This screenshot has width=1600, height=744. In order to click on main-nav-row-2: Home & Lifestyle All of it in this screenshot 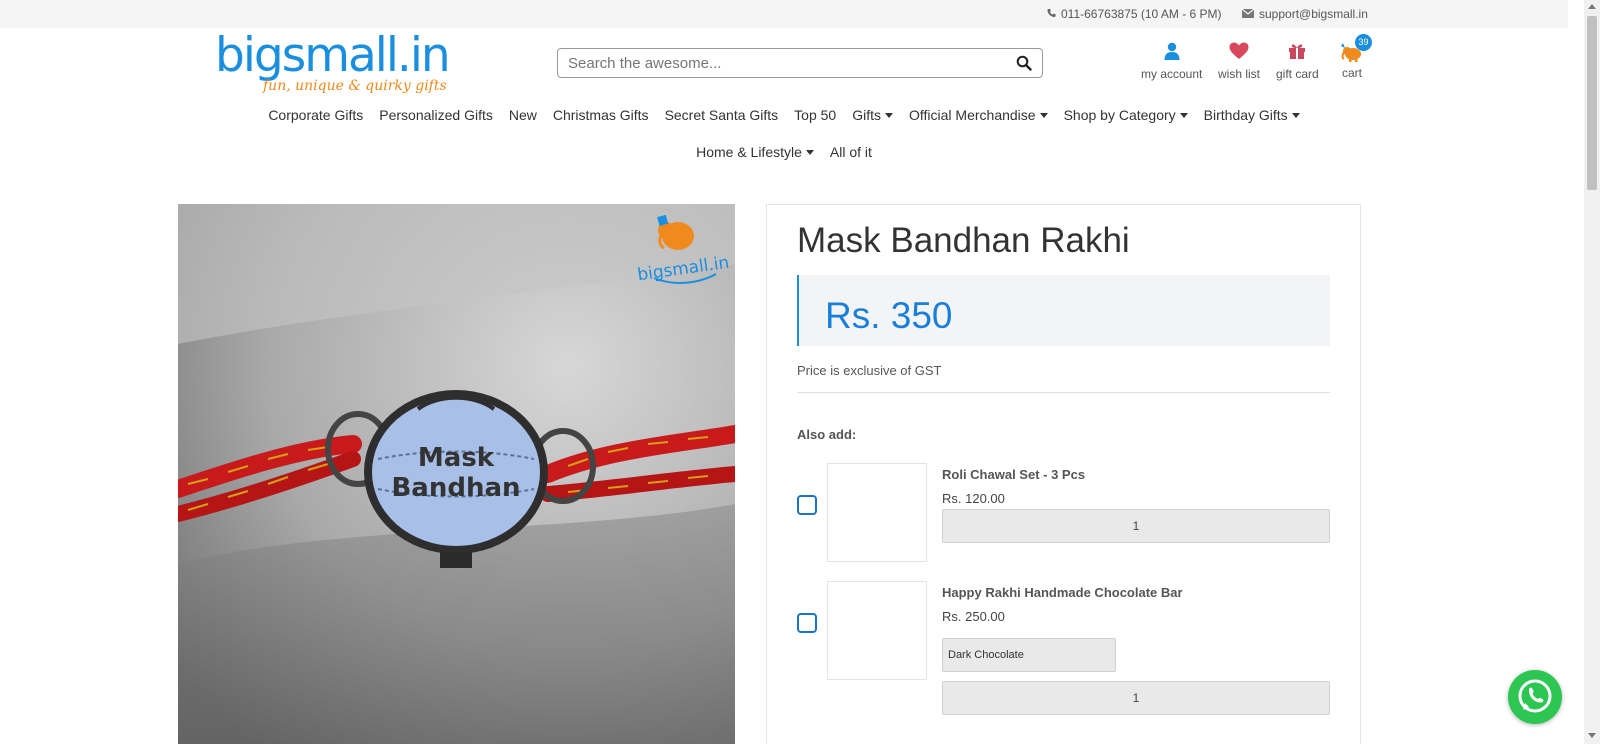, I will do `click(784, 152)`.